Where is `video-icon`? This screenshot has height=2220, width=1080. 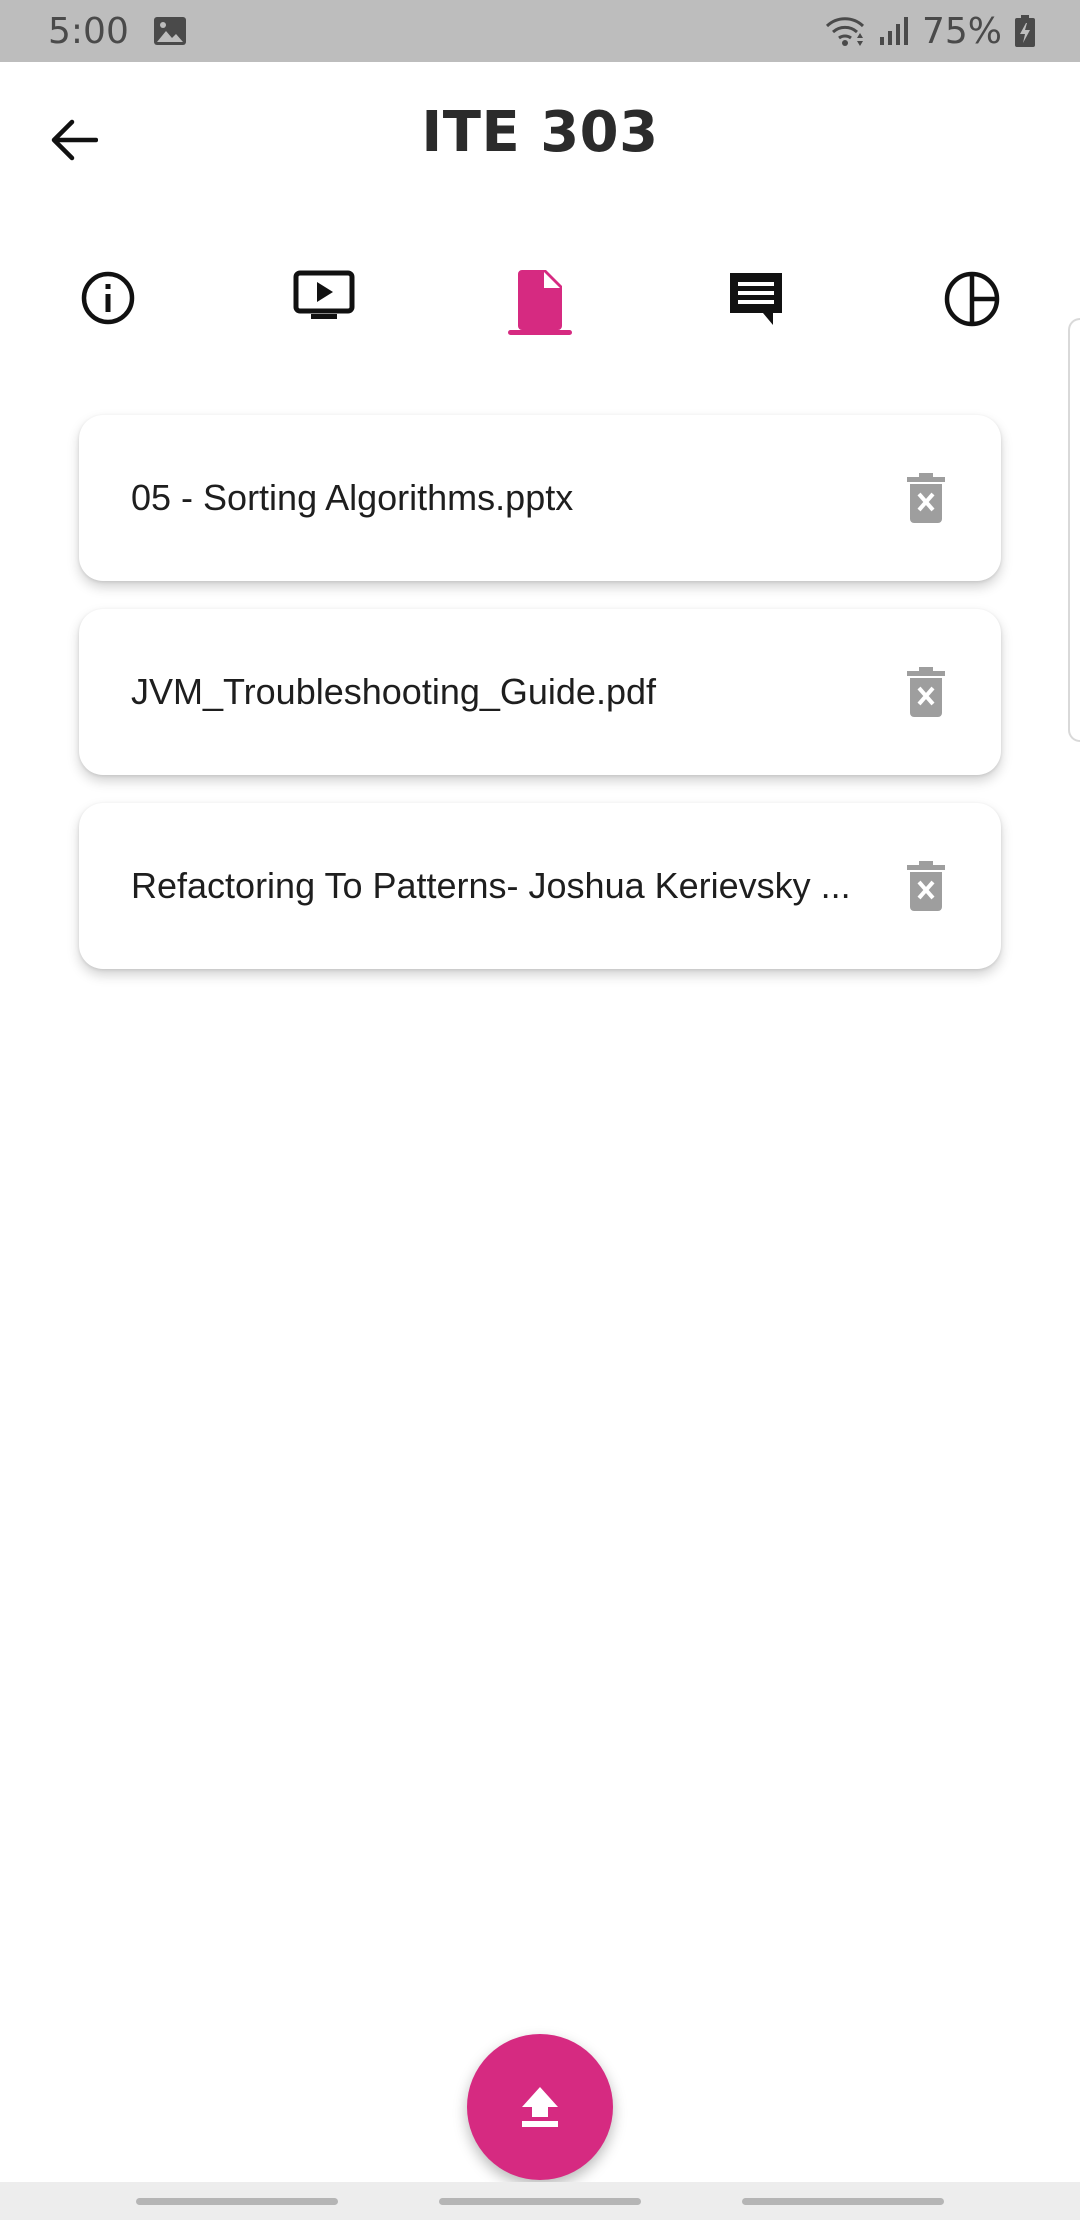 video-icon is located at coordinates (324, 294).